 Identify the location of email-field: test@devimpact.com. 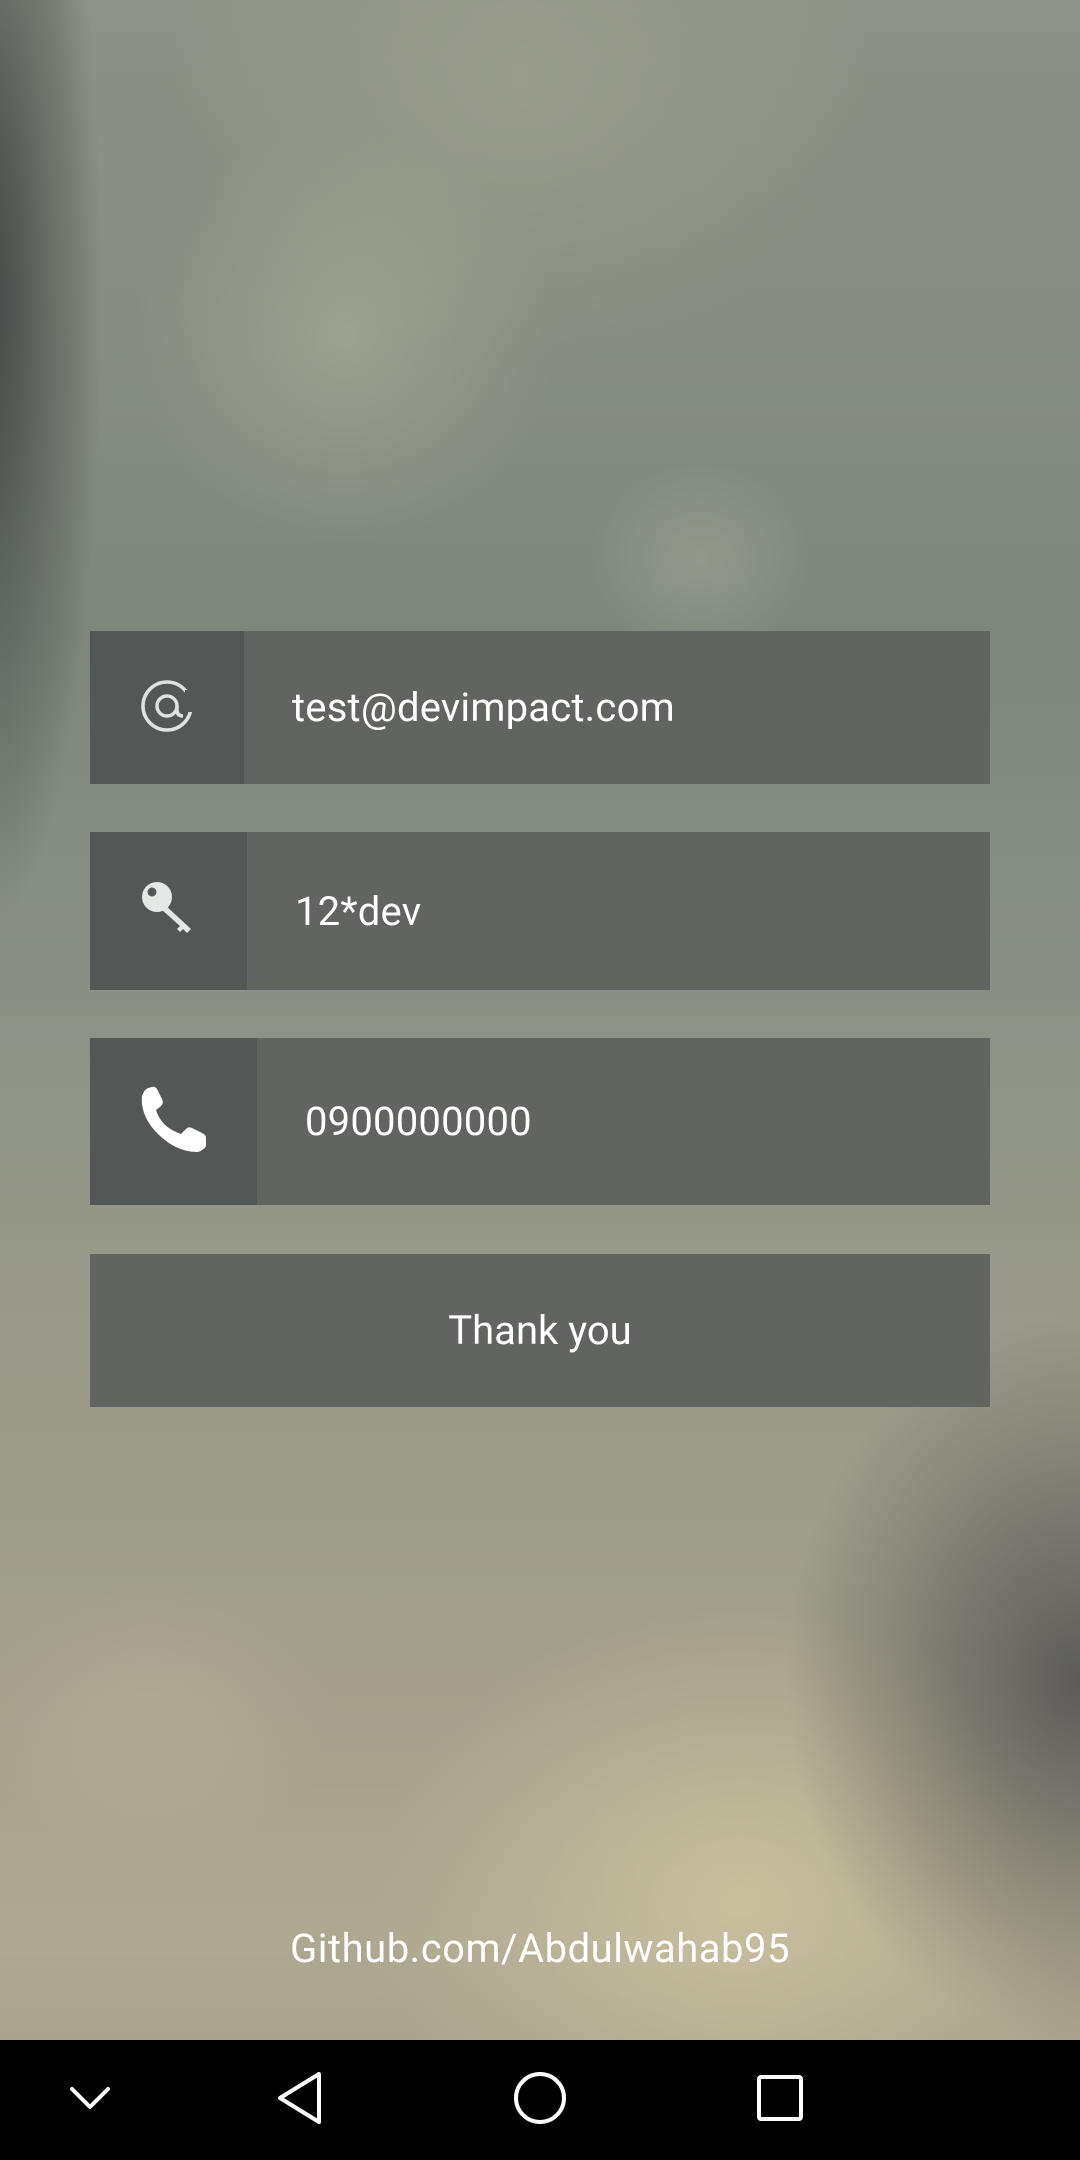
(540, 707).